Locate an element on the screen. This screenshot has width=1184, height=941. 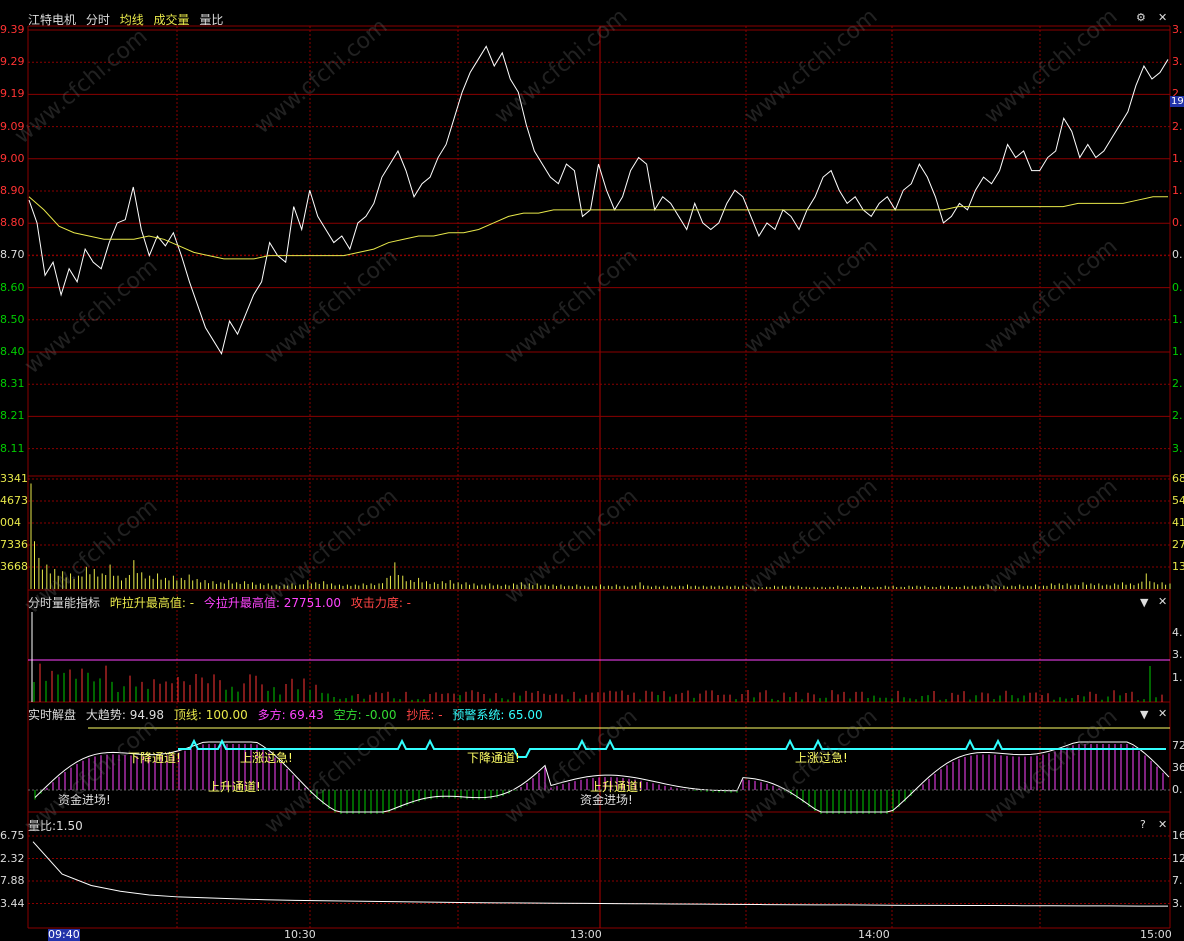
price-tick-left: 8.70 is located at coordinates (12, 255).